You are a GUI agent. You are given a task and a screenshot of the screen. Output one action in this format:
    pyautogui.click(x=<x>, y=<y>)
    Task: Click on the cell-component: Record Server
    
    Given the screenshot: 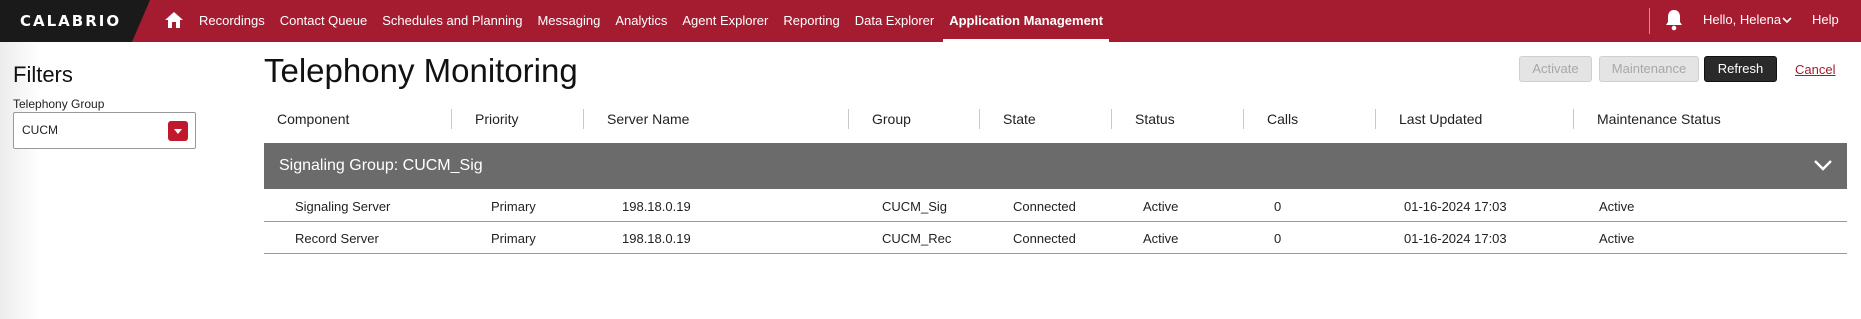 What is the action you would take?
    pyautogui.click(x=337, y=238)
    